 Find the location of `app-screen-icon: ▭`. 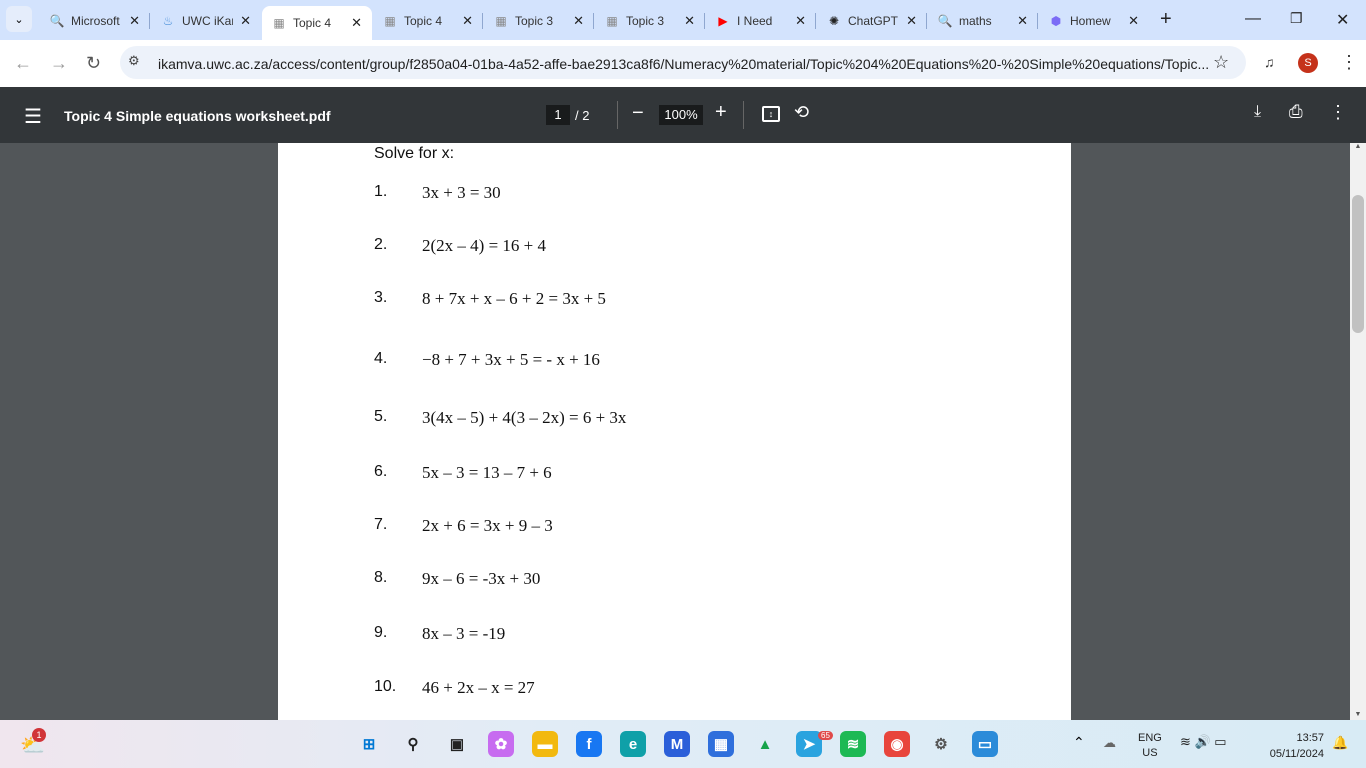

app-screen-icon: ▭ is located at coordinates (985, 744).